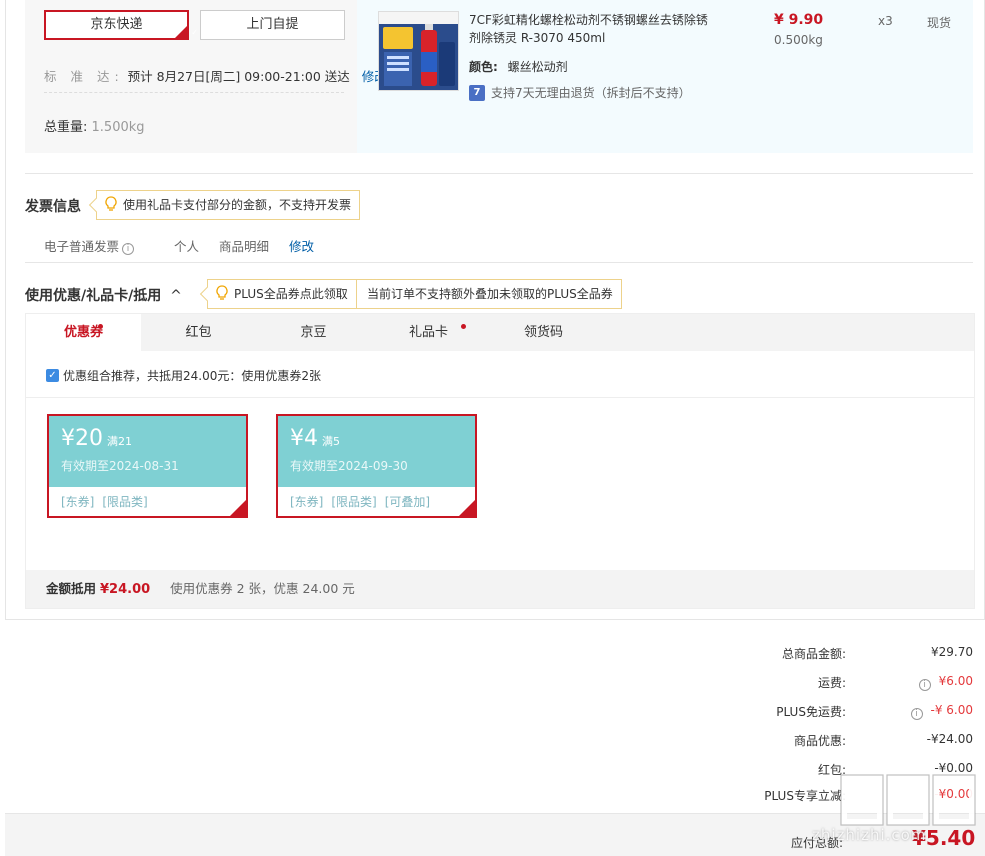 The width and height of the screenshot is (985, 856). I want to click on coupon-condition: 满5, so click(331, 441).